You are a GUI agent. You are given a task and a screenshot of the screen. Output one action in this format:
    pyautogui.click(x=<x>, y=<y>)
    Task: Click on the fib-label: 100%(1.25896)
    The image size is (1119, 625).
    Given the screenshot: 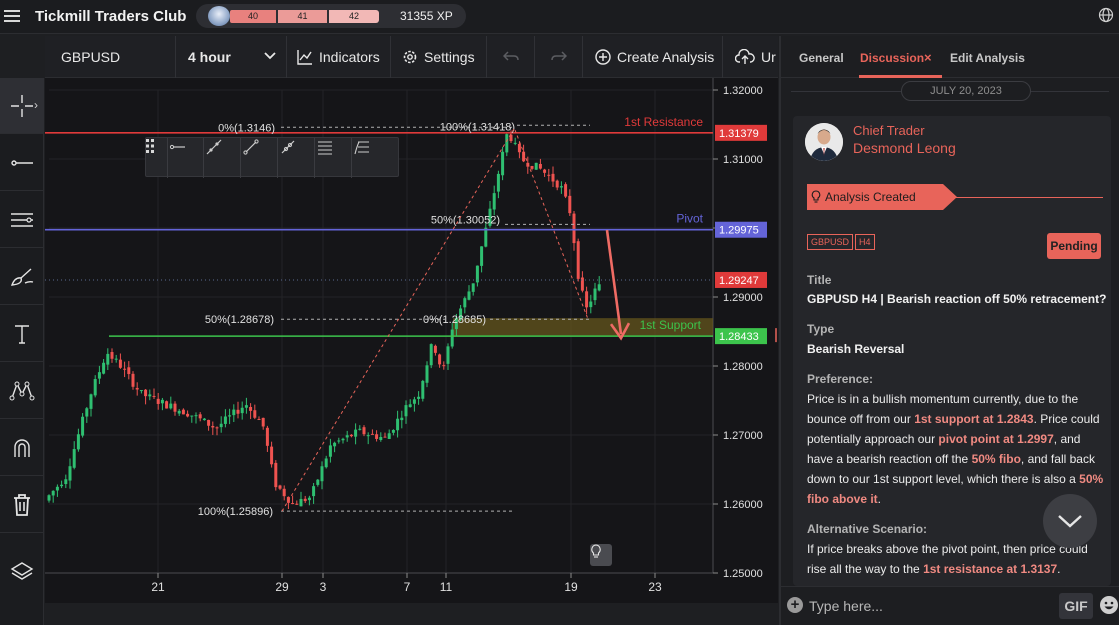 What is the action you would take?
    pyautogui.click(x=235, y=512)
    